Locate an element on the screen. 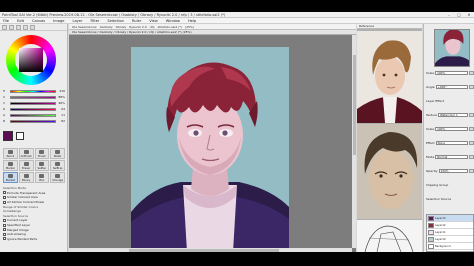 This screenshot has width=474, height=266. menu-help: Help is located at coordinates (192, 21).